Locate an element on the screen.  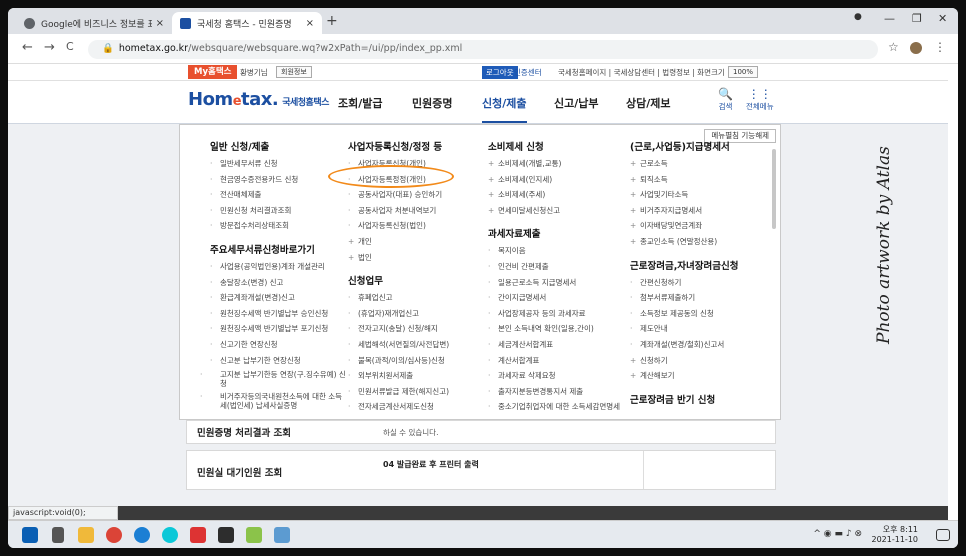
menu-link: · 불복(과적/이의/심사등)신청 is located at coordinates (398, 363).